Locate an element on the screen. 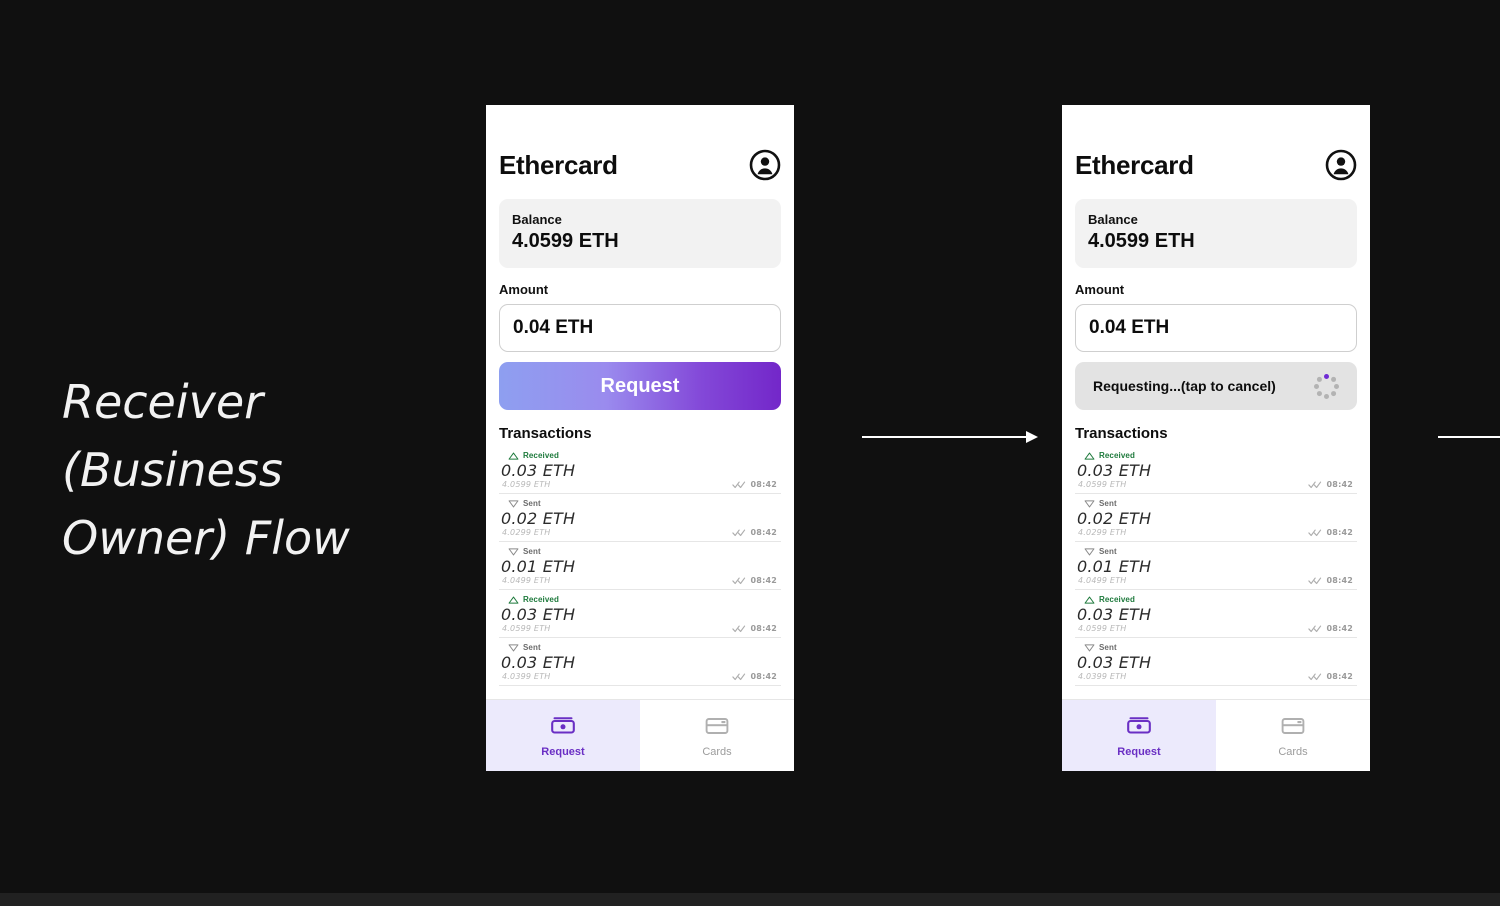 The image size is (1500, 906). transactions-heading: Transactions is located at coordinates (545, 433).